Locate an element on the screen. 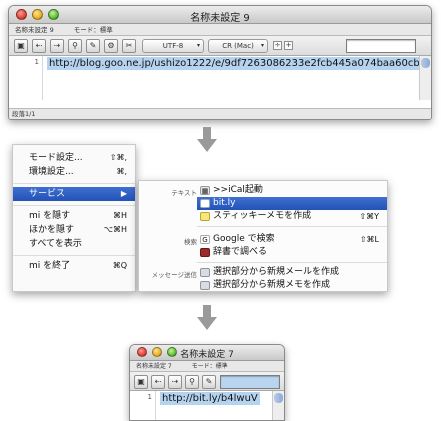 The height and width of the screenshot is (421, 441). menu-item-mode-settings: モード設定... ⇧⌘, is located at coordinates (74, 158).